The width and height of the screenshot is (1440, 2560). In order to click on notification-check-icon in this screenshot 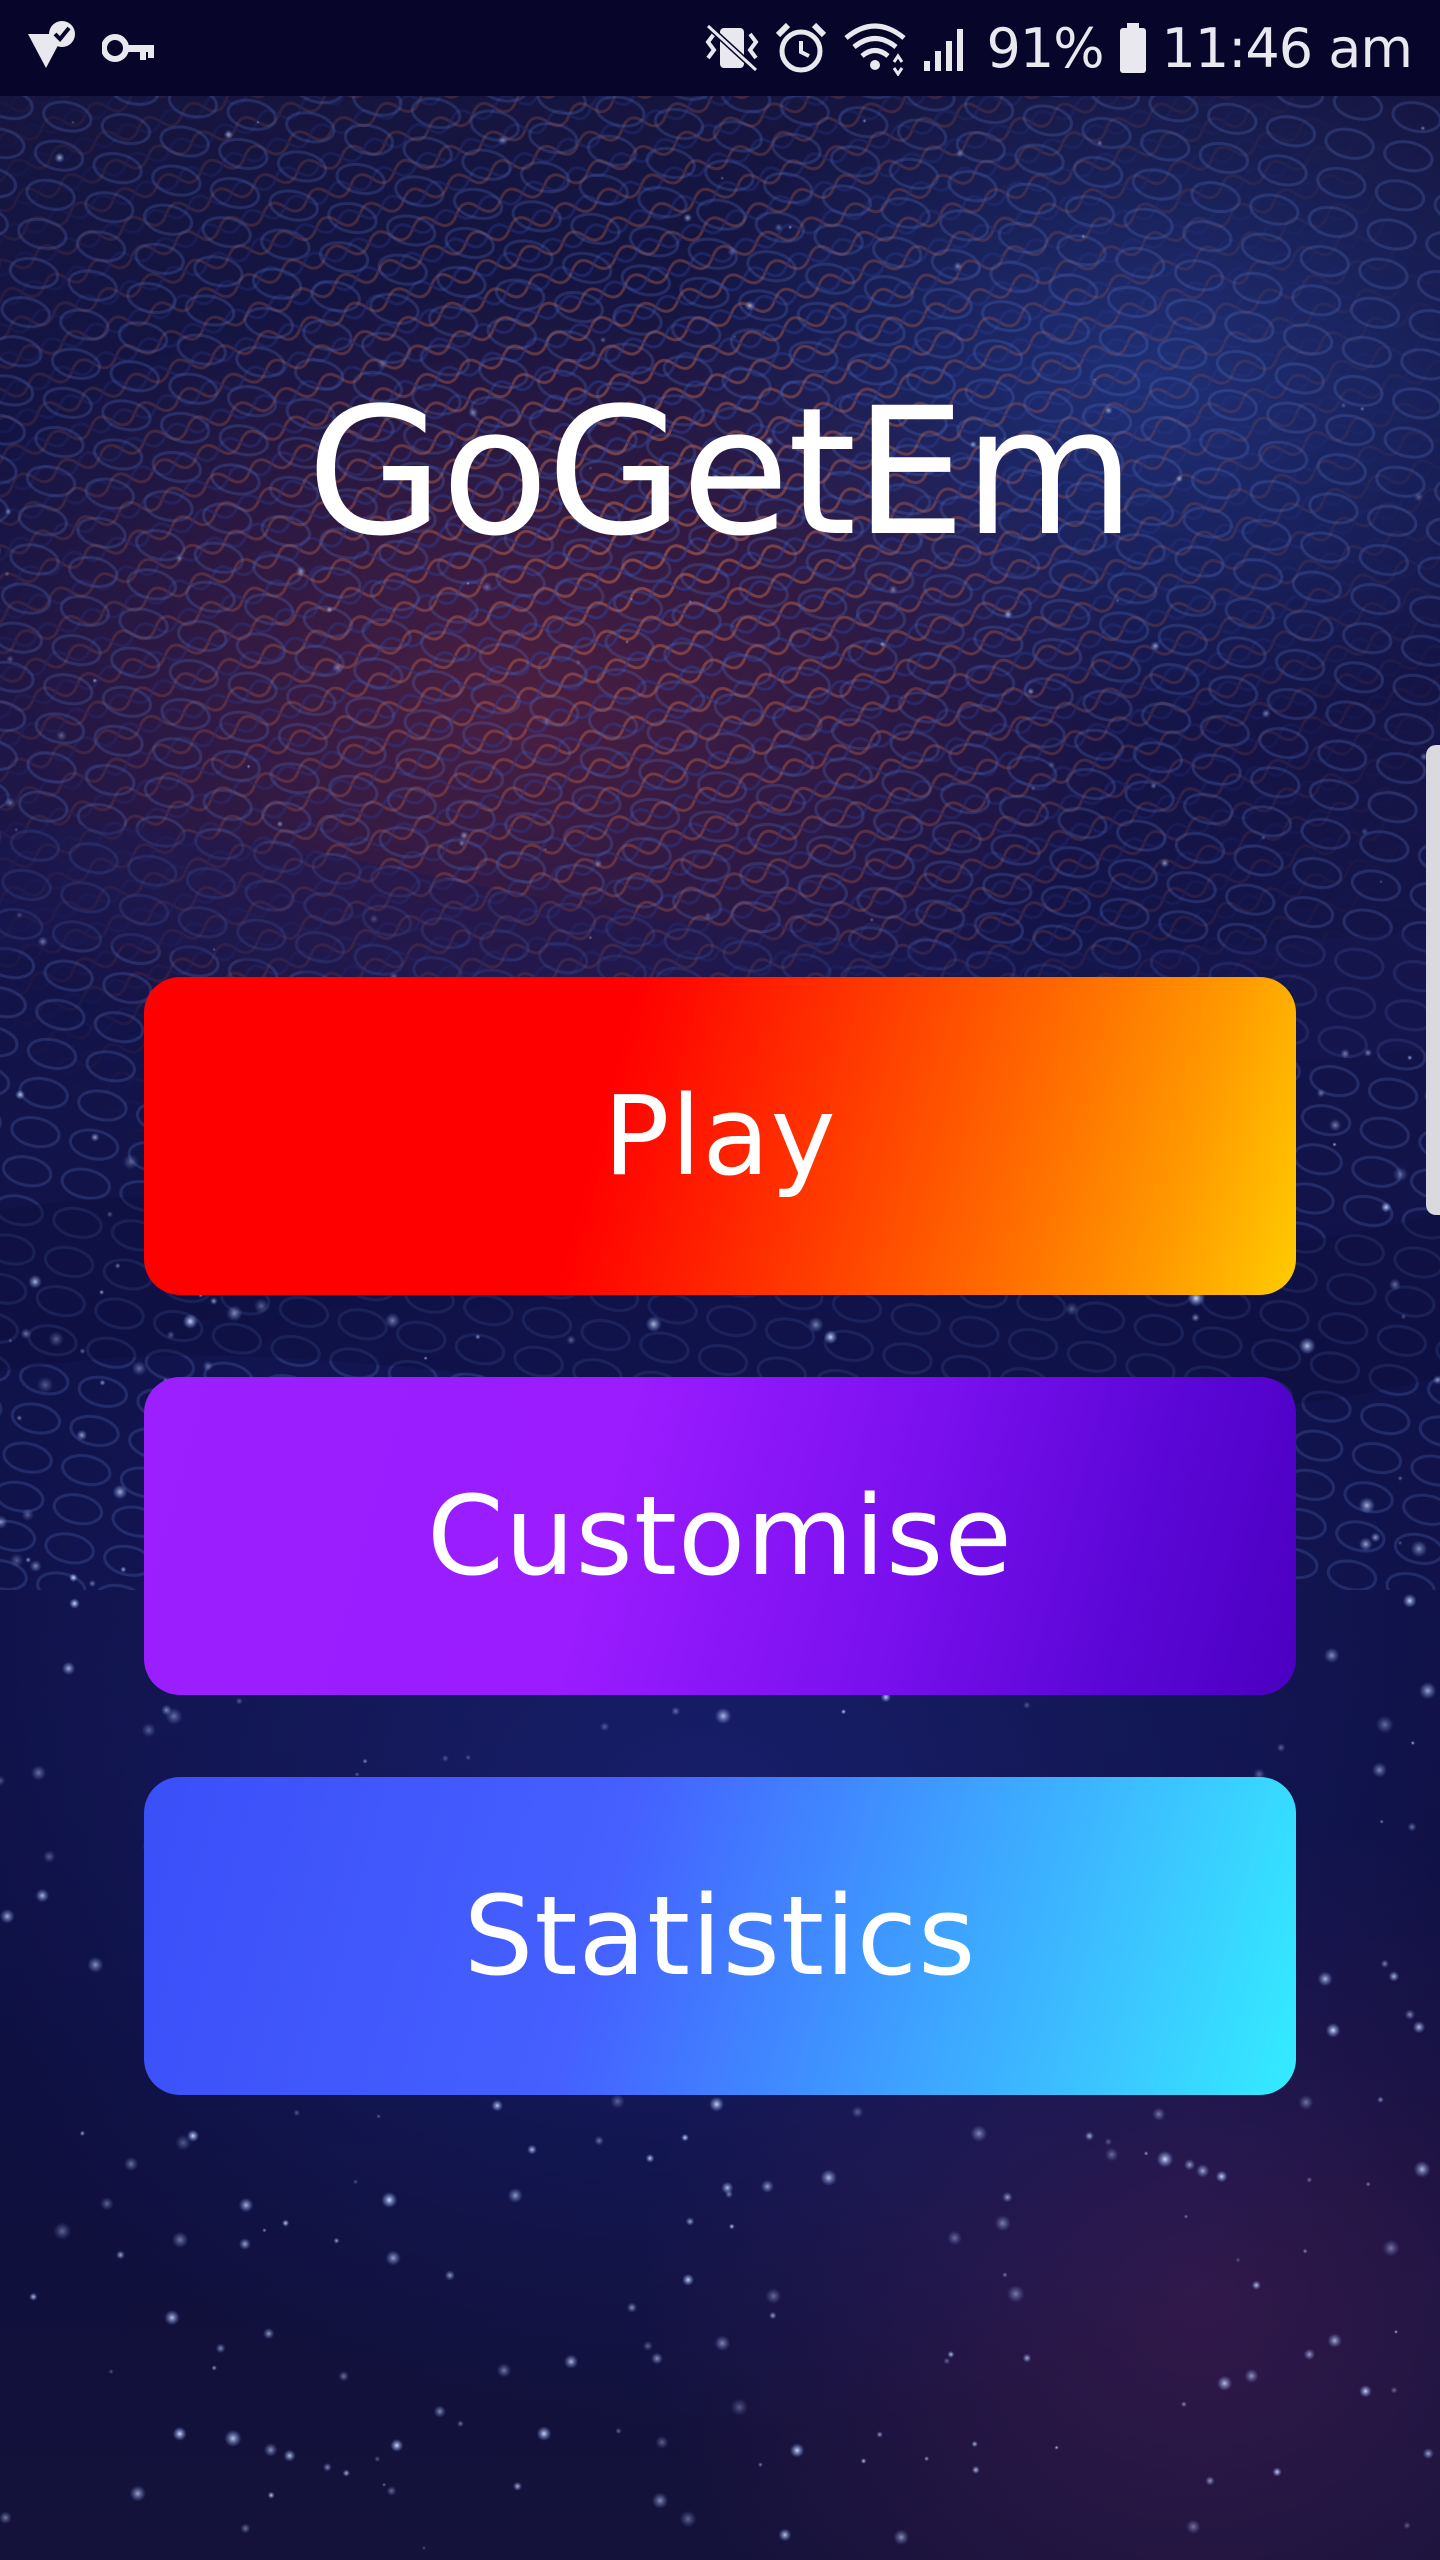, I will do `click(52, 48)`.